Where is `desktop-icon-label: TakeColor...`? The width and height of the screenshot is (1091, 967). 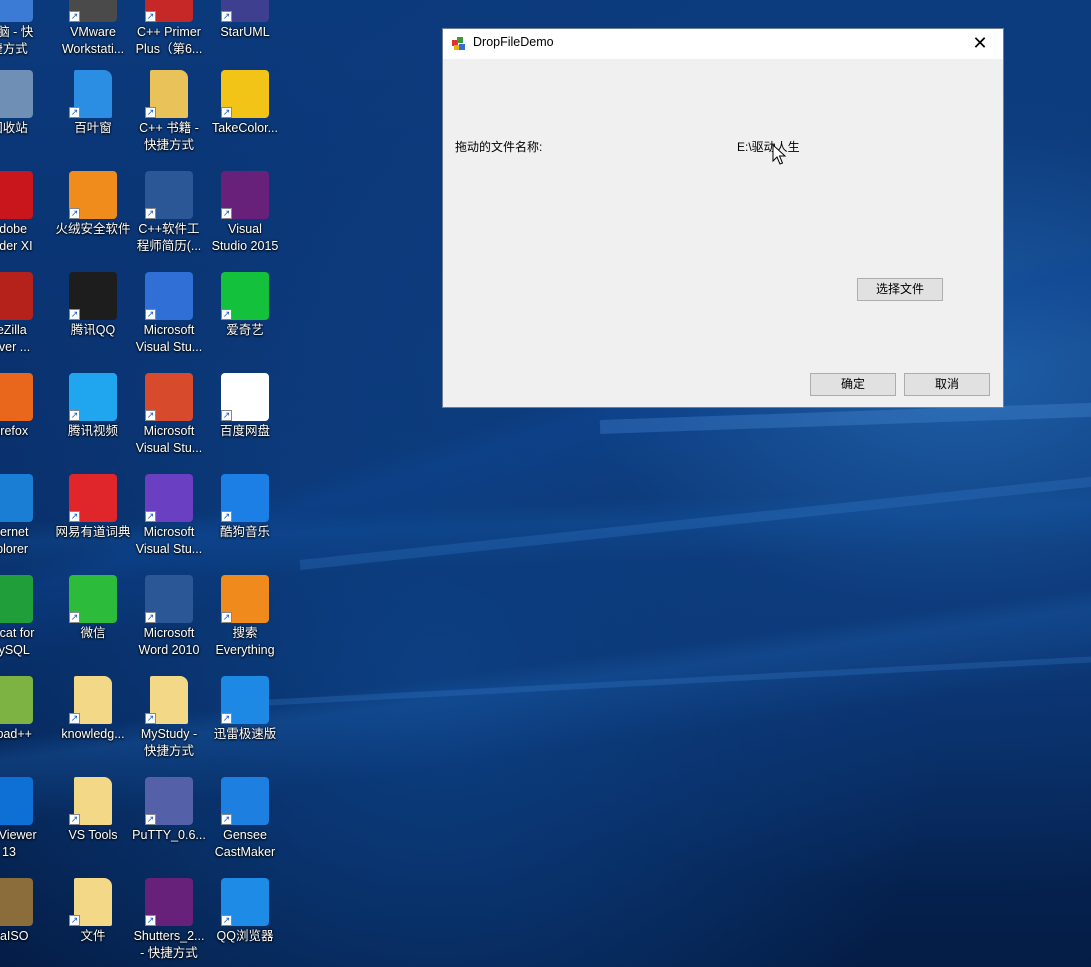
desktop-icon-label: TakeColor... is located at coordinates (244, 128).